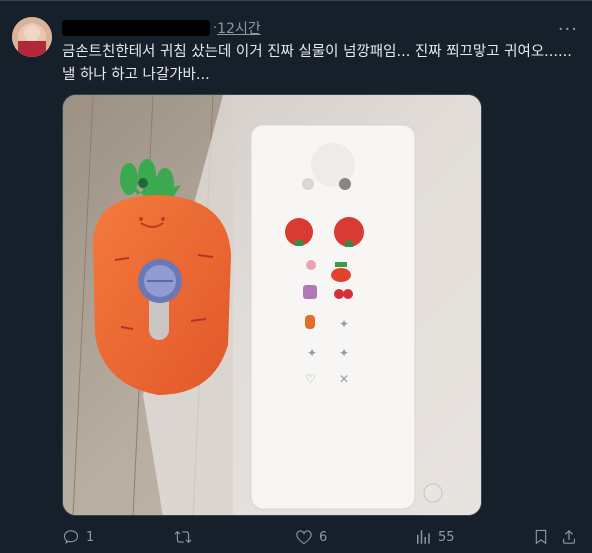  Describe the element at coordinates (90, 537) in the screenshot. I see `reply-count: 1` at that location.